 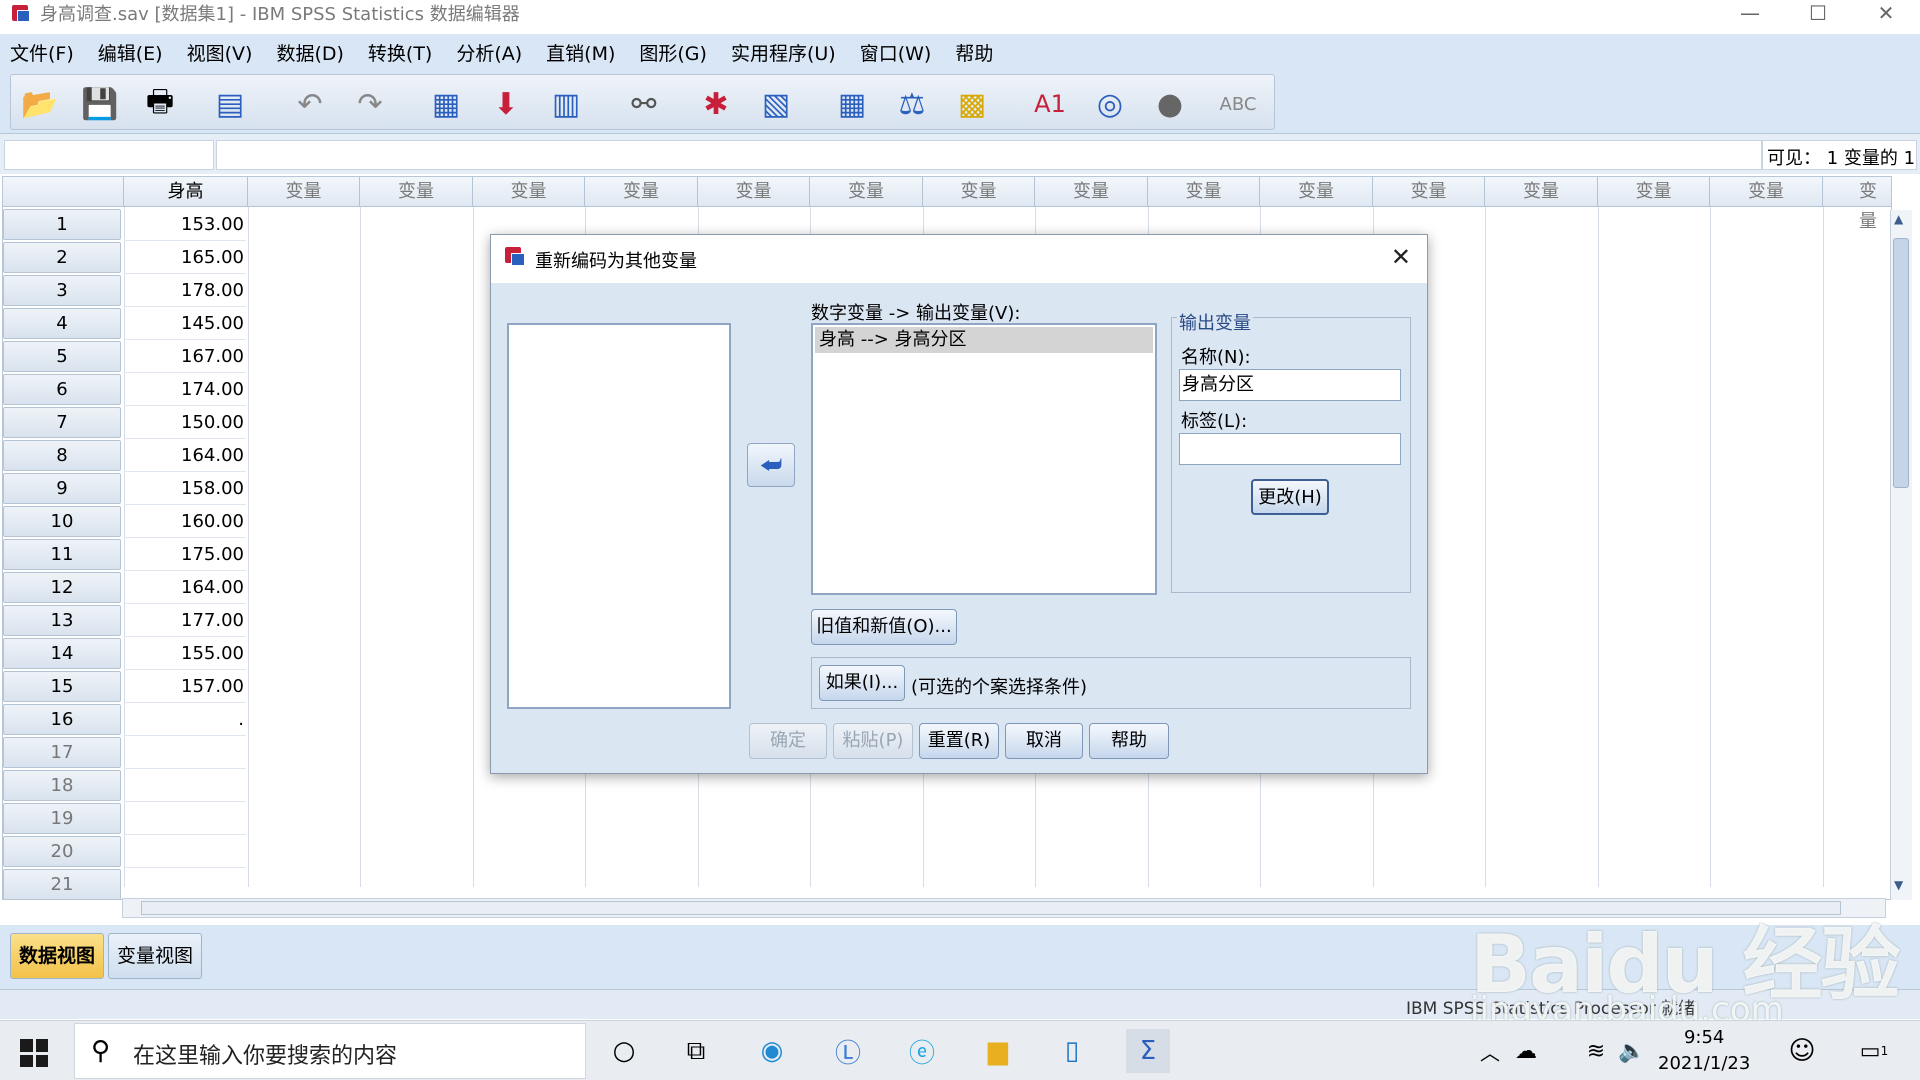 What do you see at coordinates (783, 52) in the screenshot?
I see `menu-utilities: 实用程序(U)` at bounding box center [783, 52].